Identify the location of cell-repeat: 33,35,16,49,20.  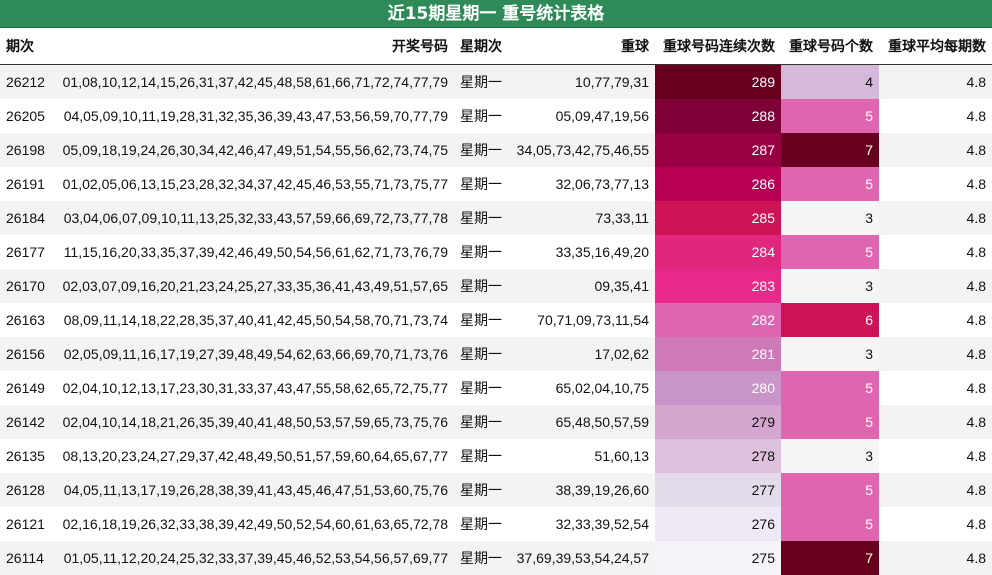
(582, 252).